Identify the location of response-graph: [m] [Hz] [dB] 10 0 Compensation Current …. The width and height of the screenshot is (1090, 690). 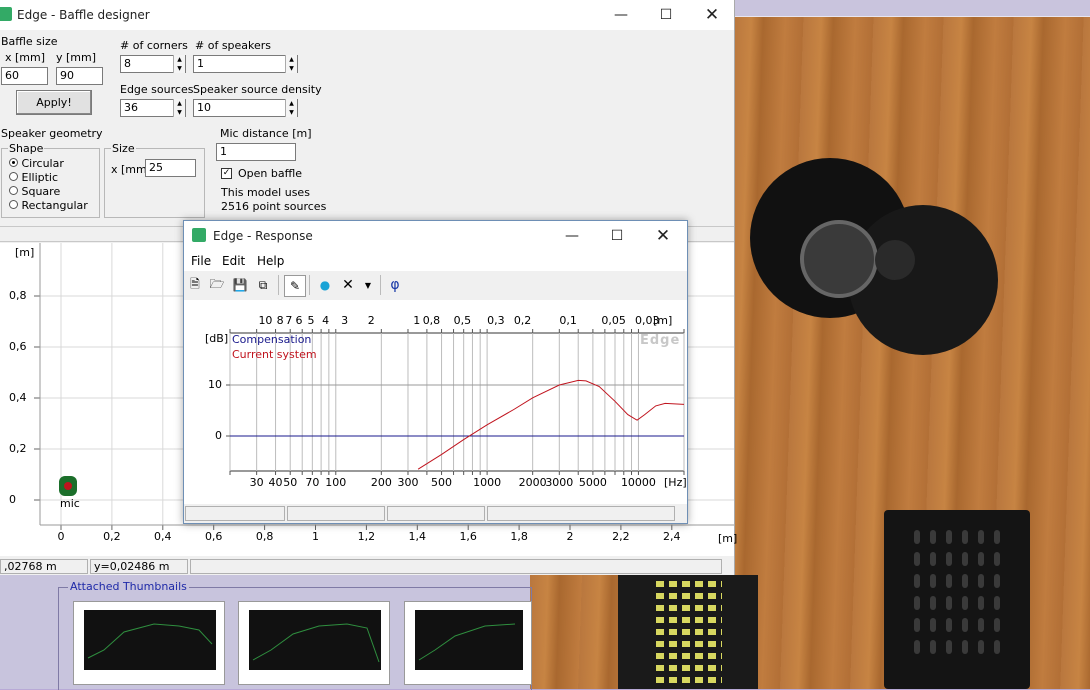
(435, 402).